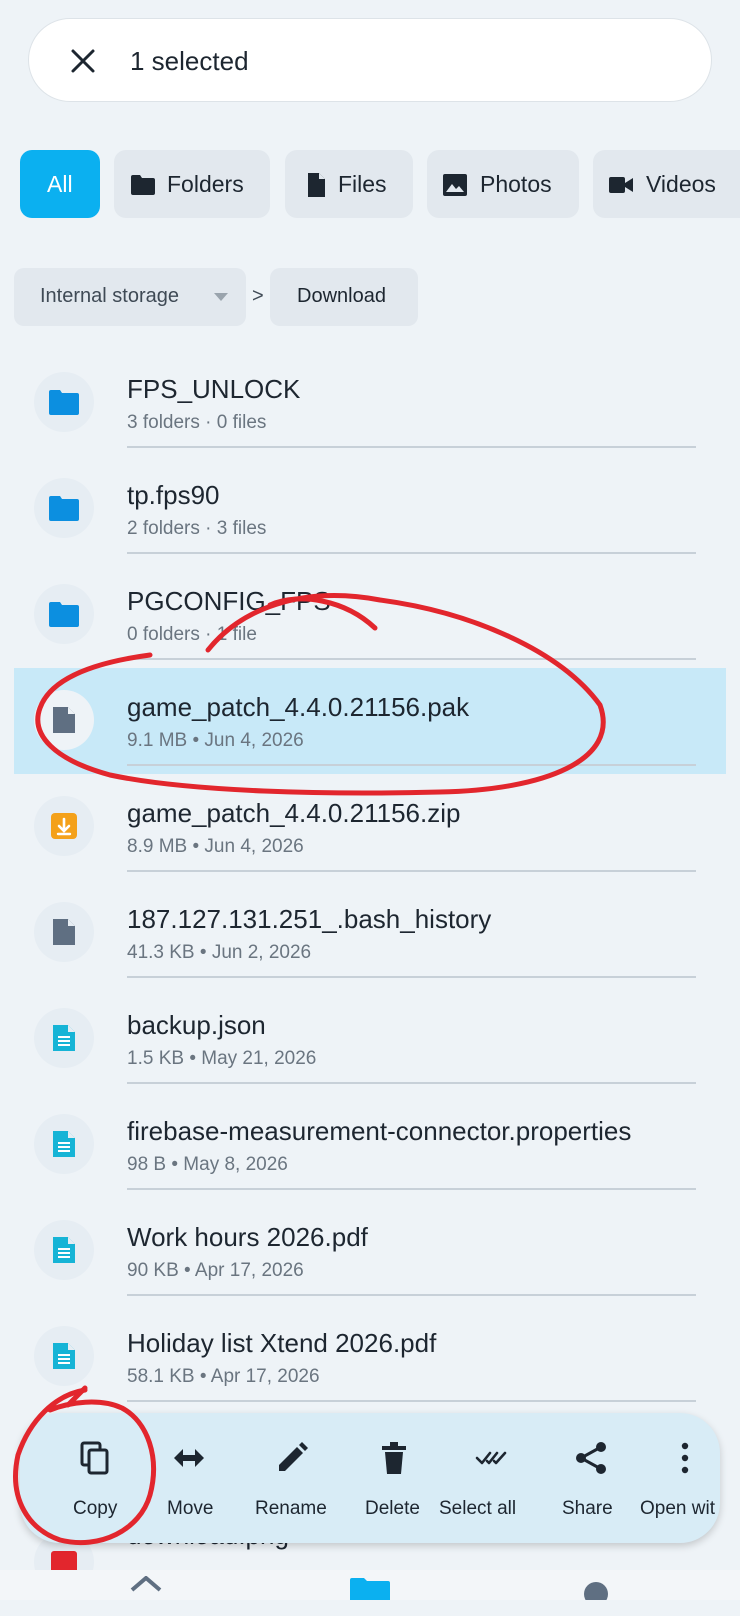  Describe the element at coordinates (493, 1478) in the screenshot. I see `select-all-button: Select all` at that location.